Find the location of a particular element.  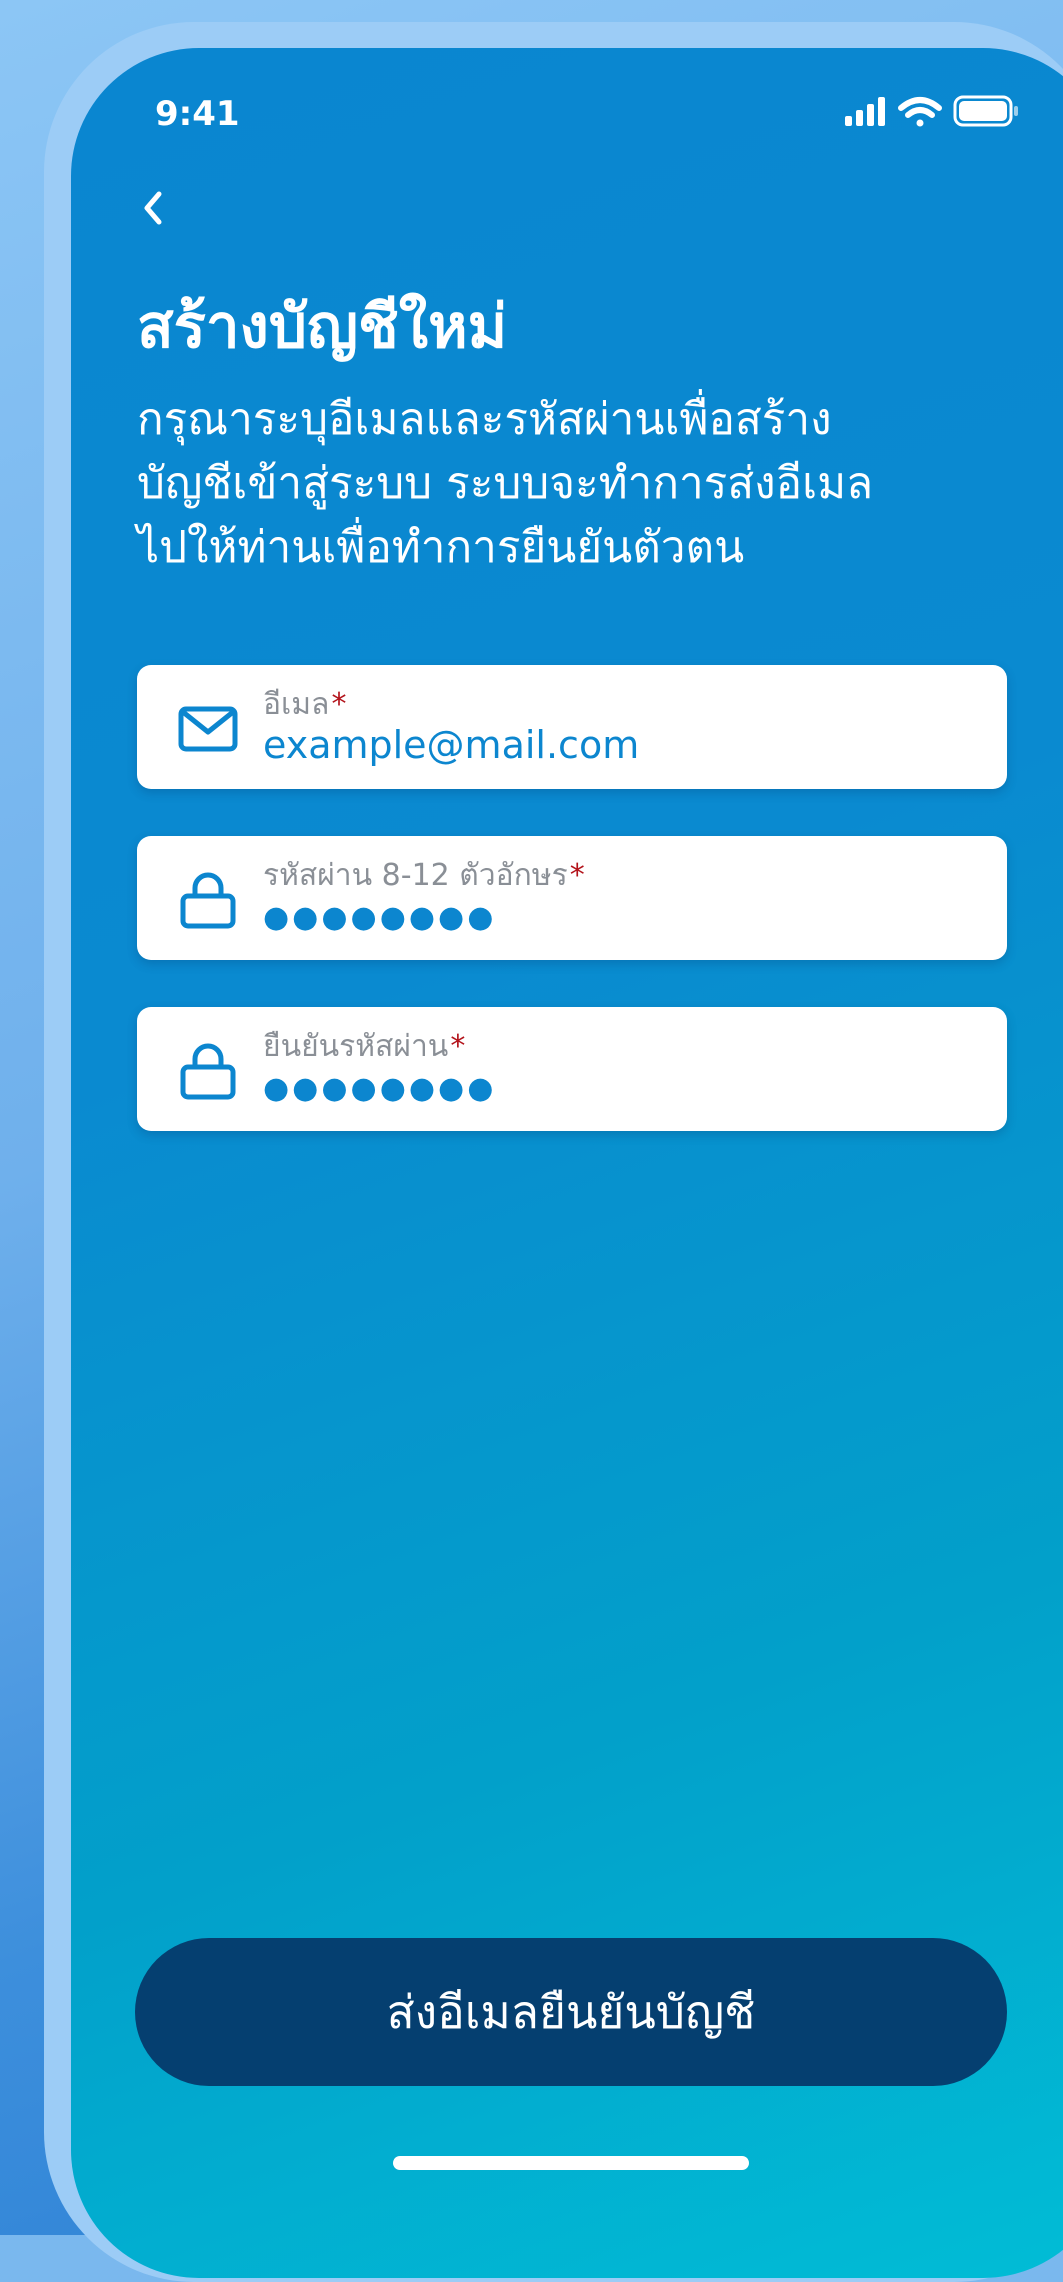

email-label: อีเมล* is located at coordinates (305, 704).